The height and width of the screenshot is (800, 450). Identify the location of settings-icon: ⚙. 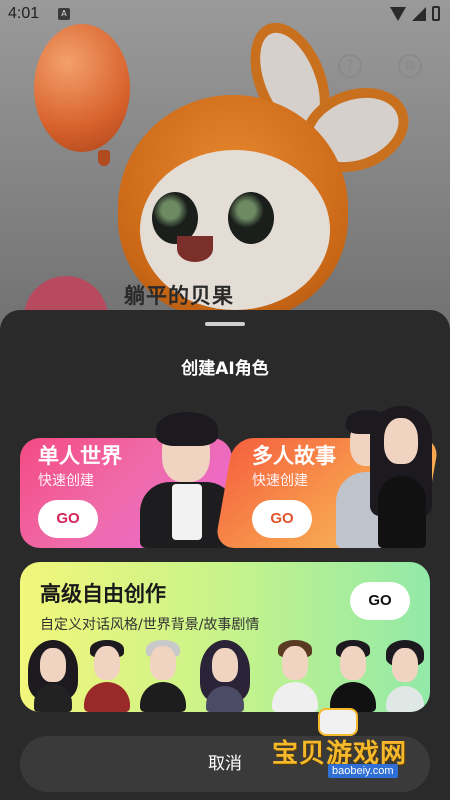
(410, 66).